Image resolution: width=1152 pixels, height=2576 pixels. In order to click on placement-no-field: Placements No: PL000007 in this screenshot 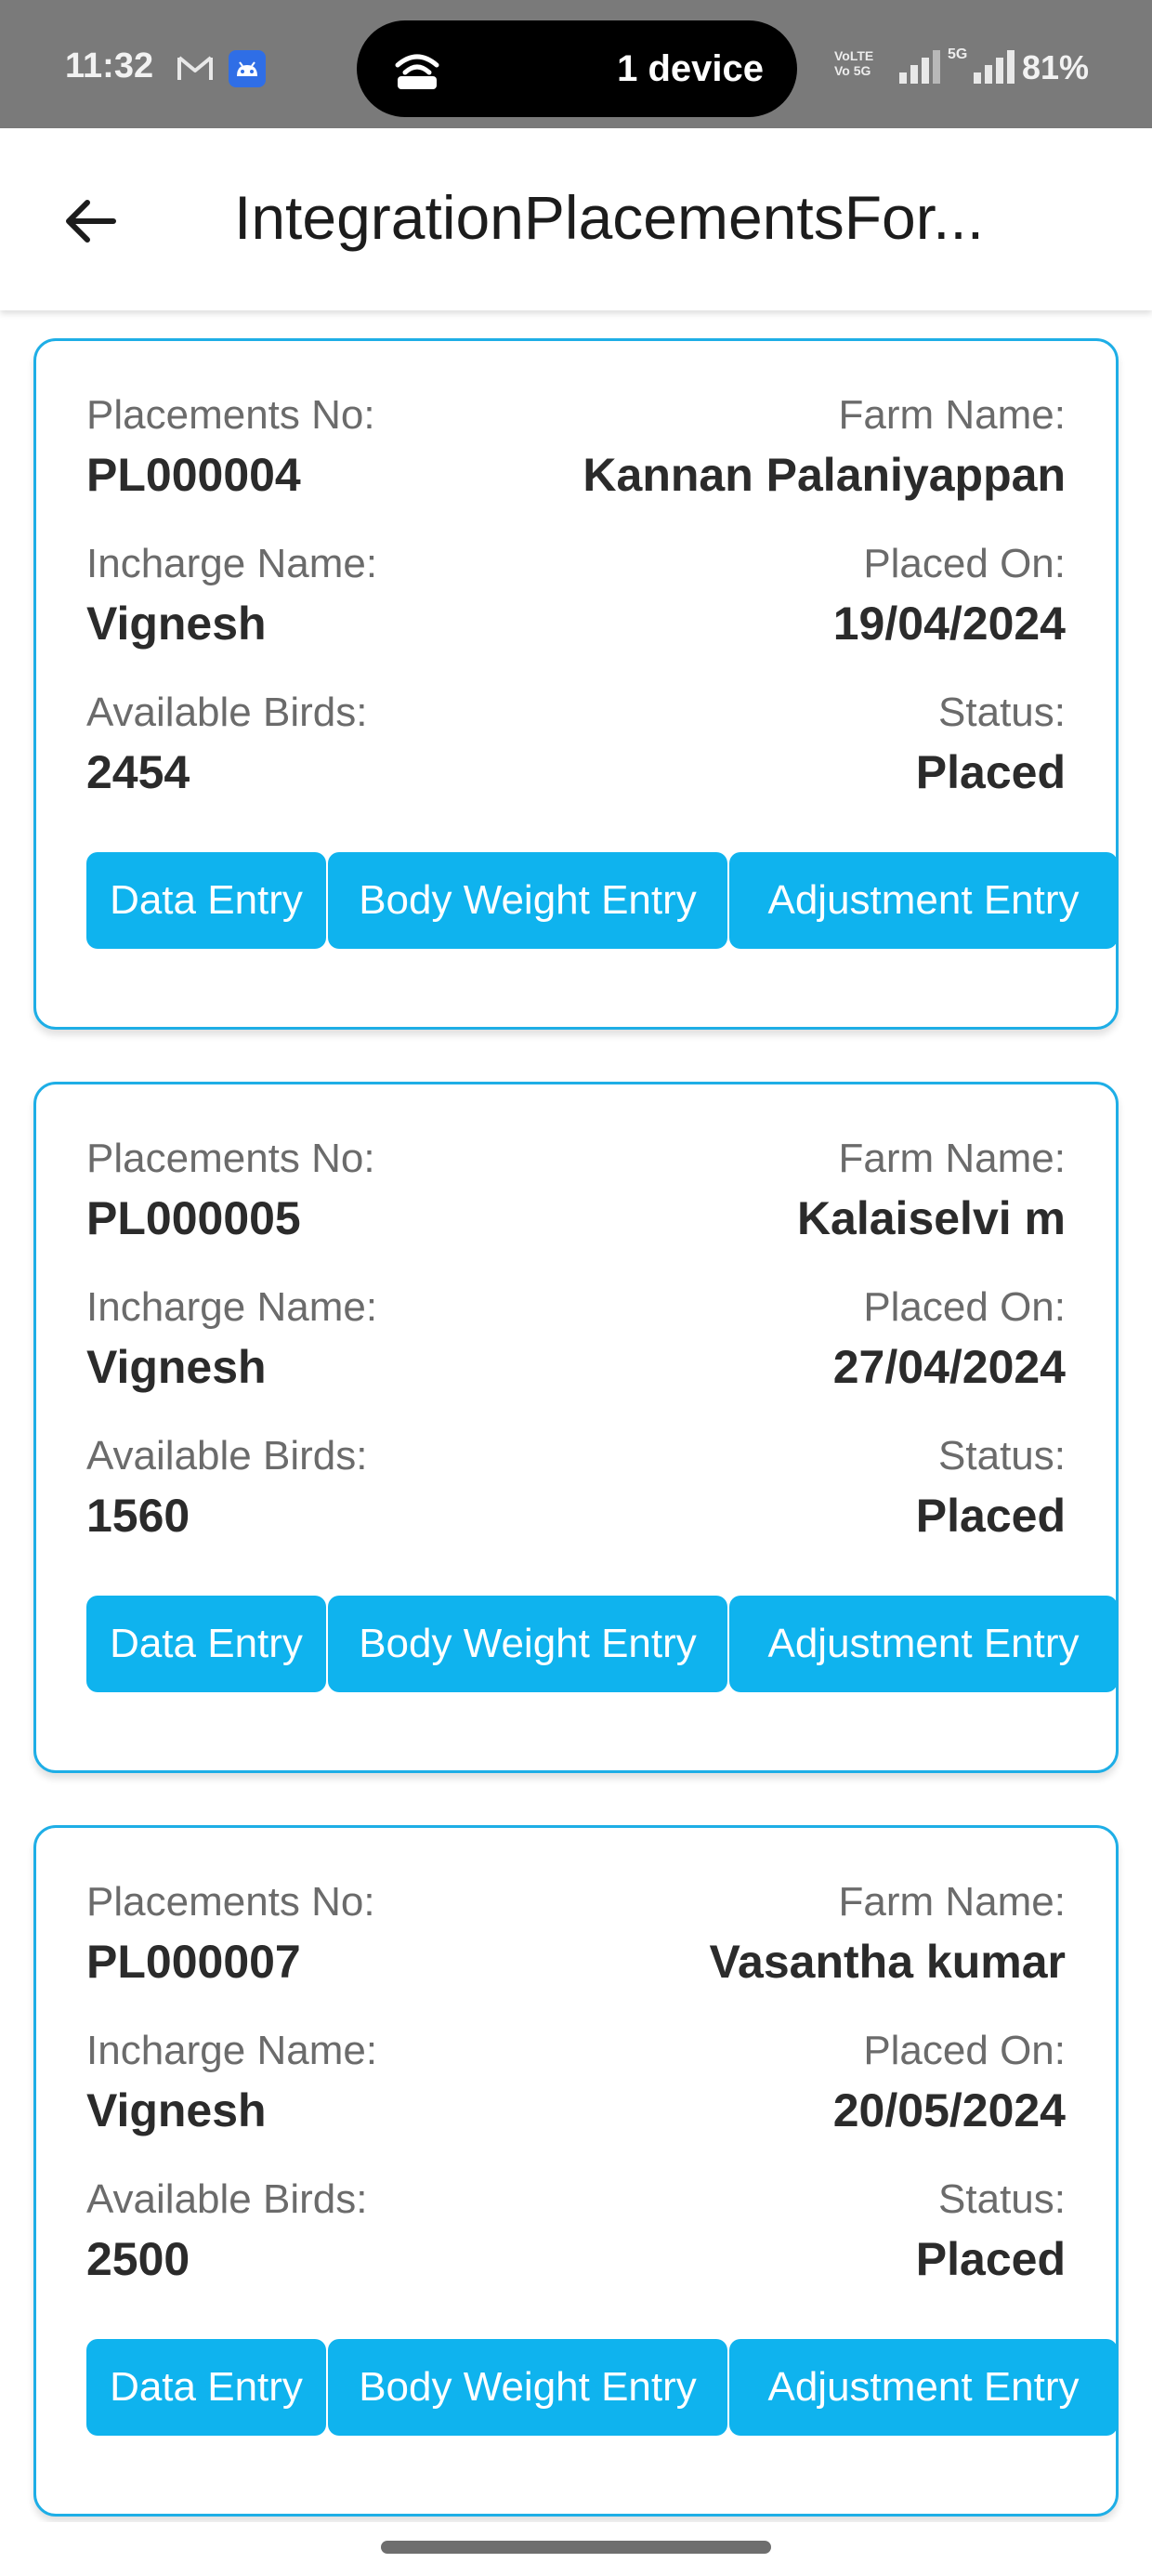, I will do `click(230, 1934)`.